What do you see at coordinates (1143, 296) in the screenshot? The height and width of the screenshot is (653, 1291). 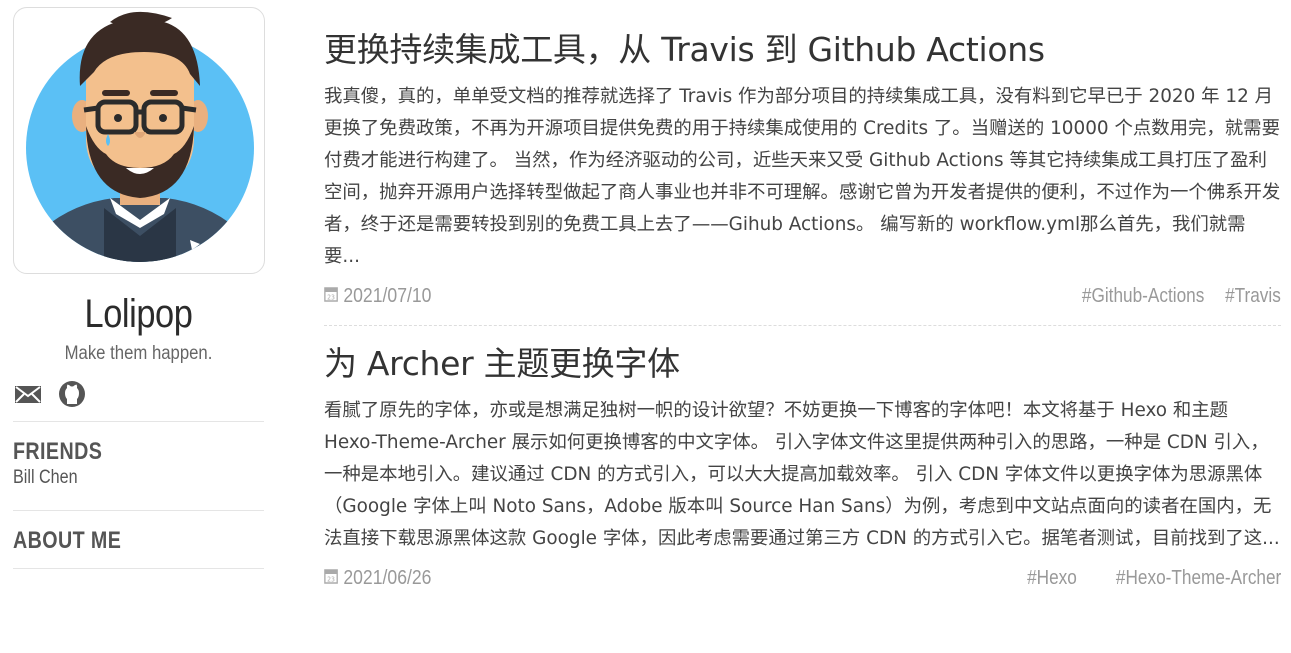 I see `post-tag: #Github-Actions` at bounding box center [1143, 296].